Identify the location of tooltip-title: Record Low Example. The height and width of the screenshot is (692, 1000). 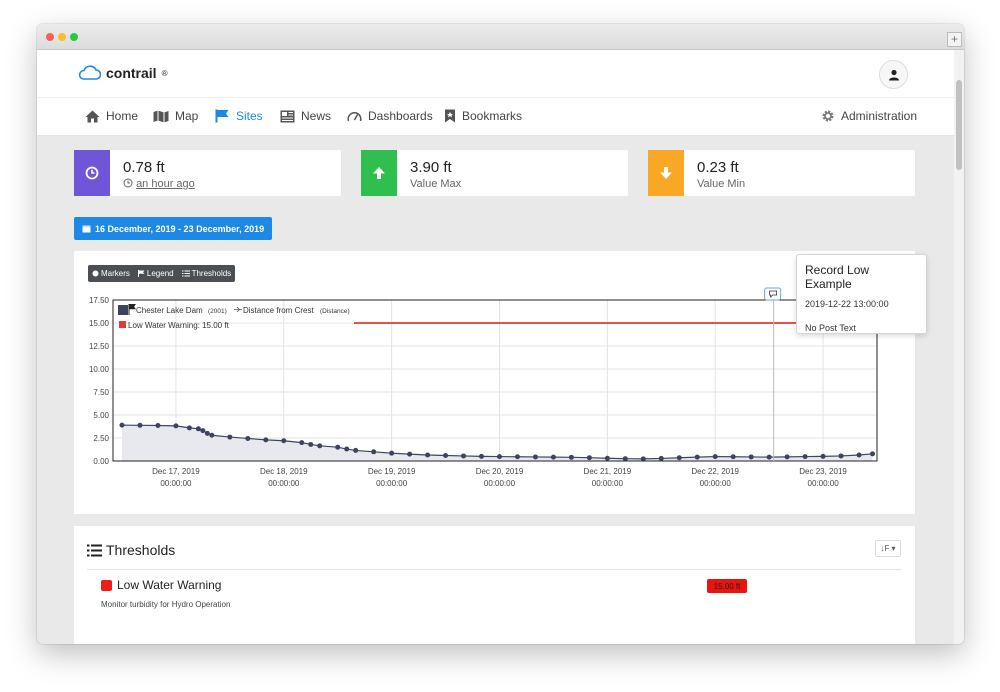
(837, 277).